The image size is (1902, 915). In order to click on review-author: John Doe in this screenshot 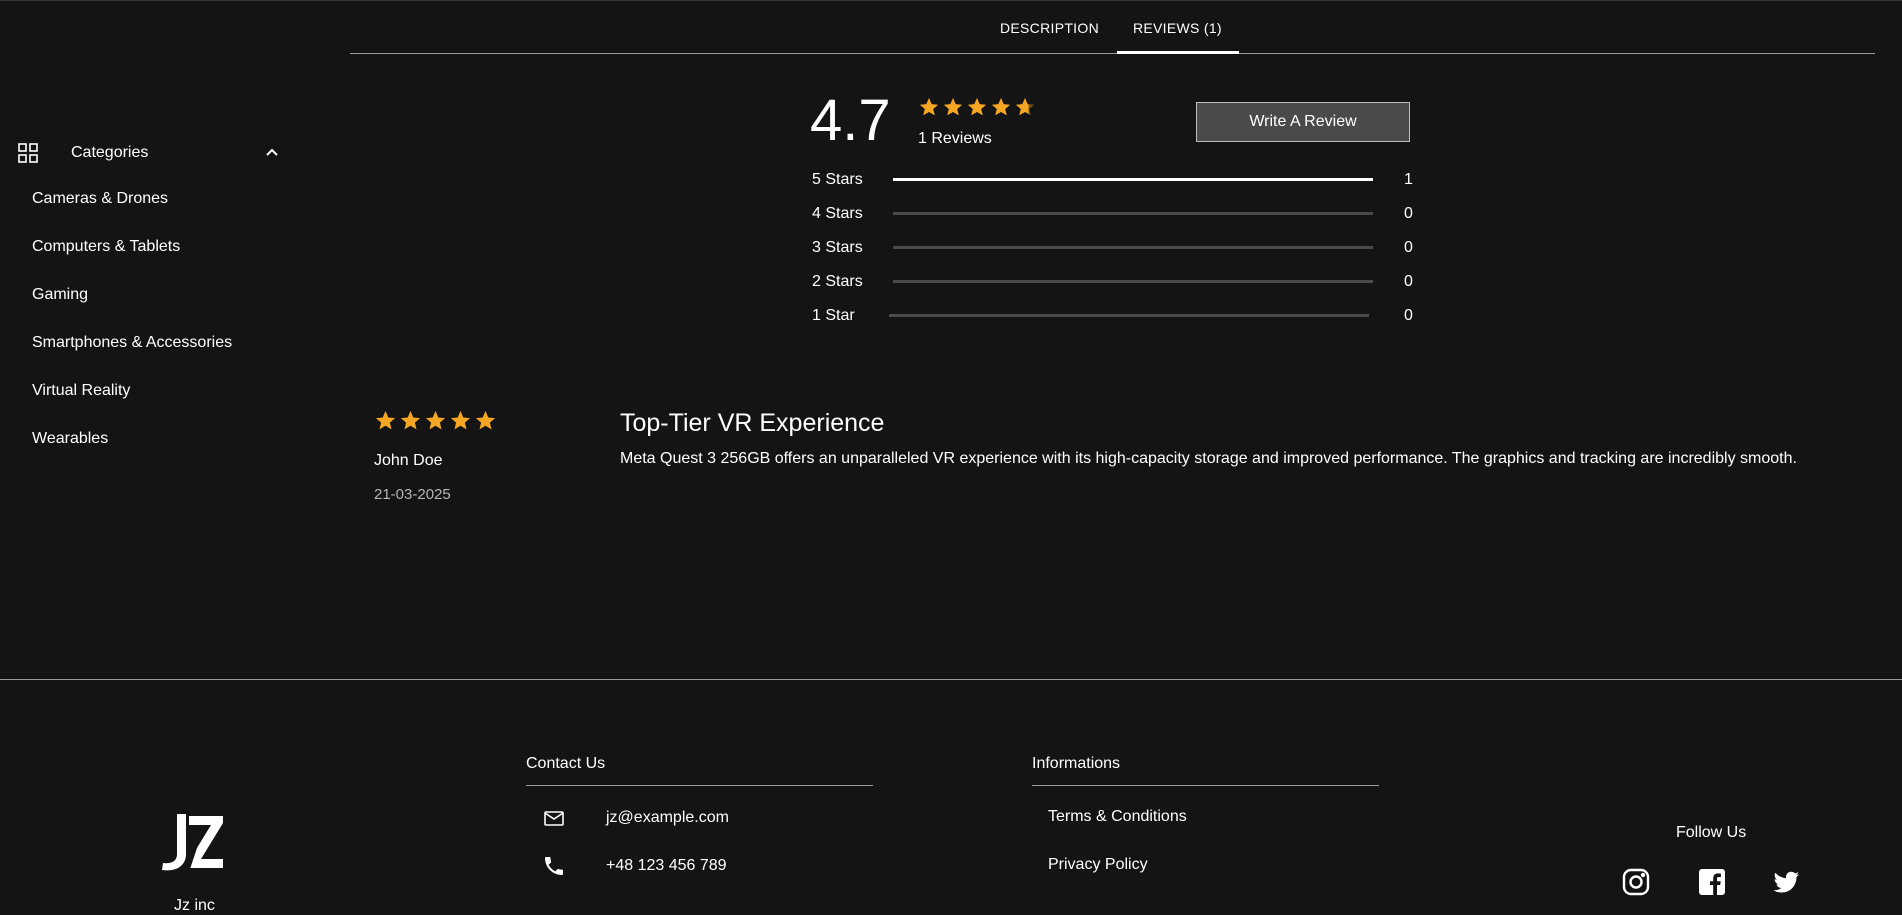, I will do `click(408, 460)`.